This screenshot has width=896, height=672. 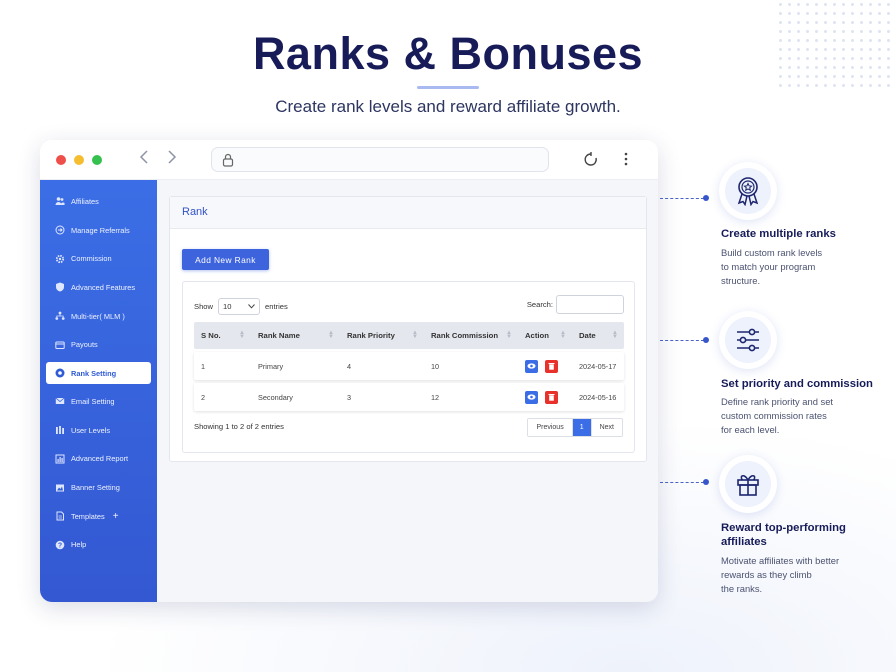 I want to click on show-label: Show, so click(x=203, y=306).